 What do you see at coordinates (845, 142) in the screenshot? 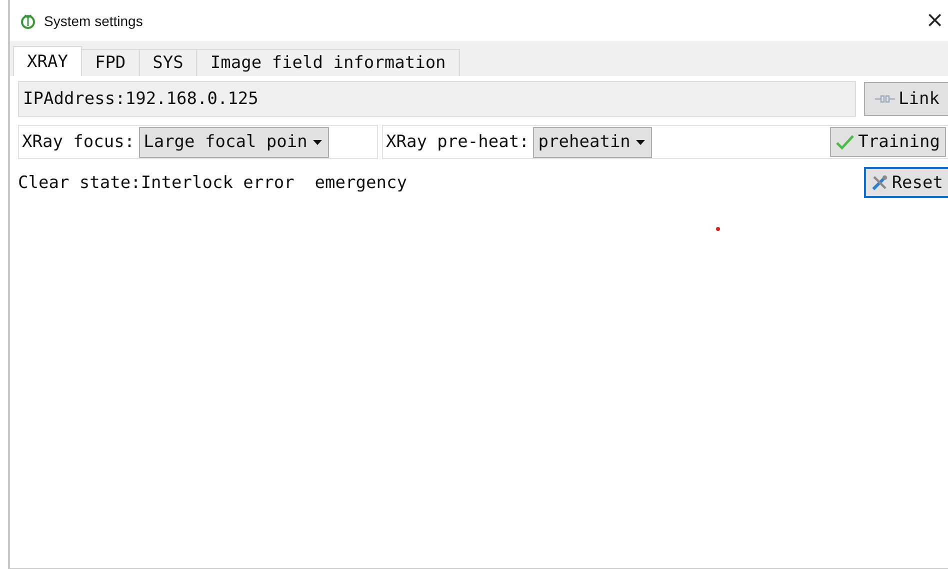
I see `check-icon` at bounding box center [845, 142].